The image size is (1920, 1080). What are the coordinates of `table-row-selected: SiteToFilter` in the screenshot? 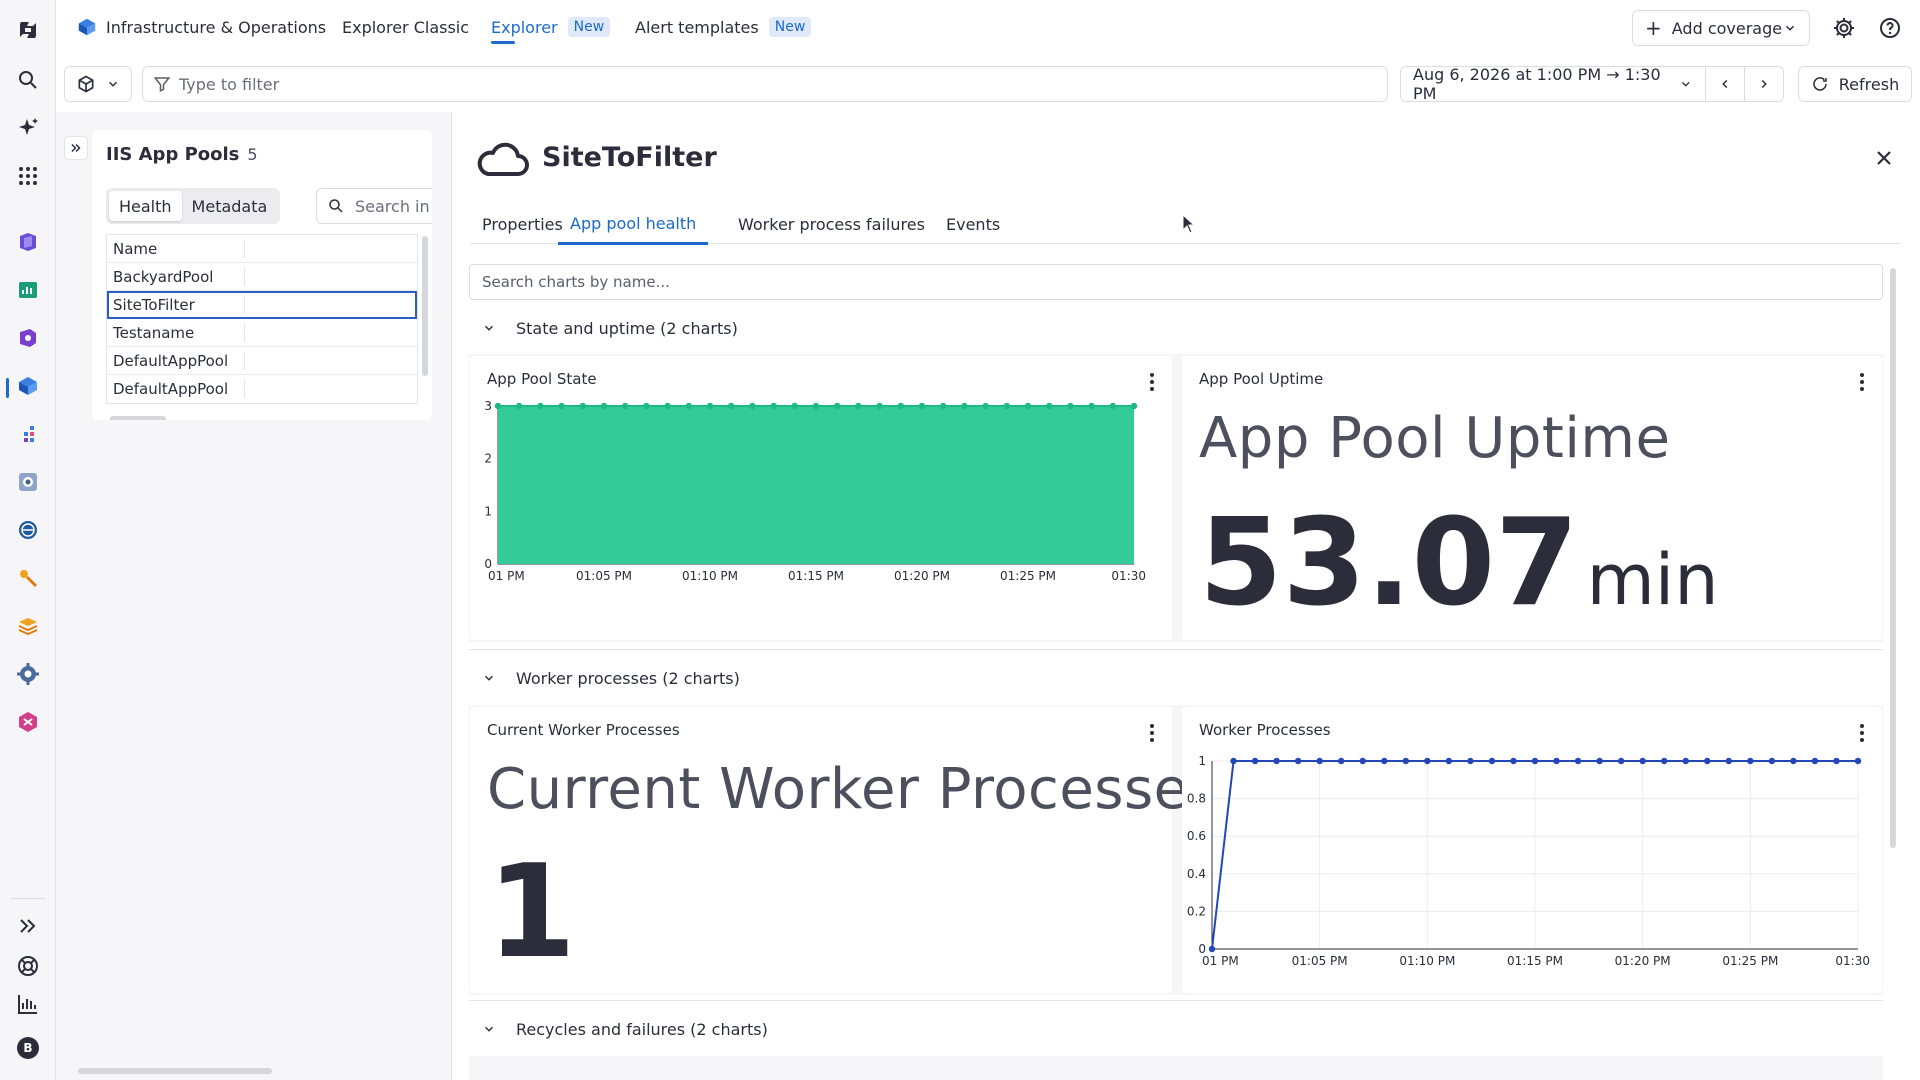 It's located at (262, 305).